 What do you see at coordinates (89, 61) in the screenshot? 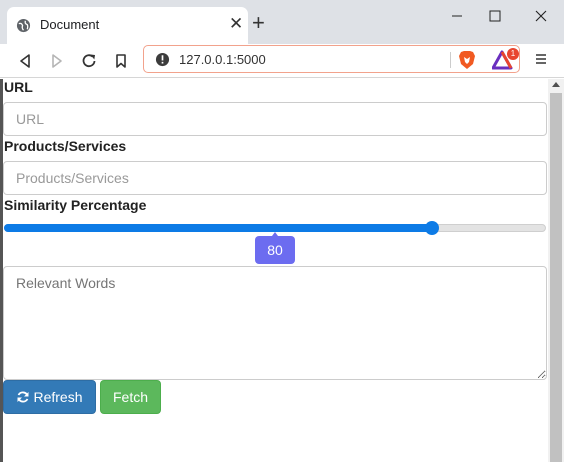
I see `reload-icon` at bounding box center [89, 61].